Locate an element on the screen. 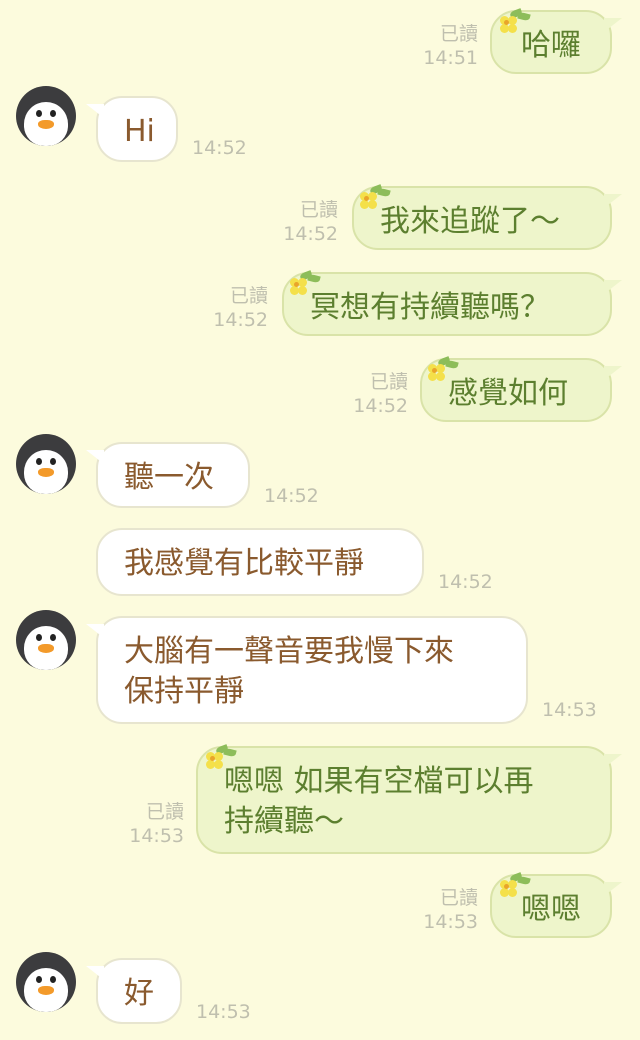 This screenshot has height=1040, width=640. message-bubble: 好 is located at coordinates (134, 991).